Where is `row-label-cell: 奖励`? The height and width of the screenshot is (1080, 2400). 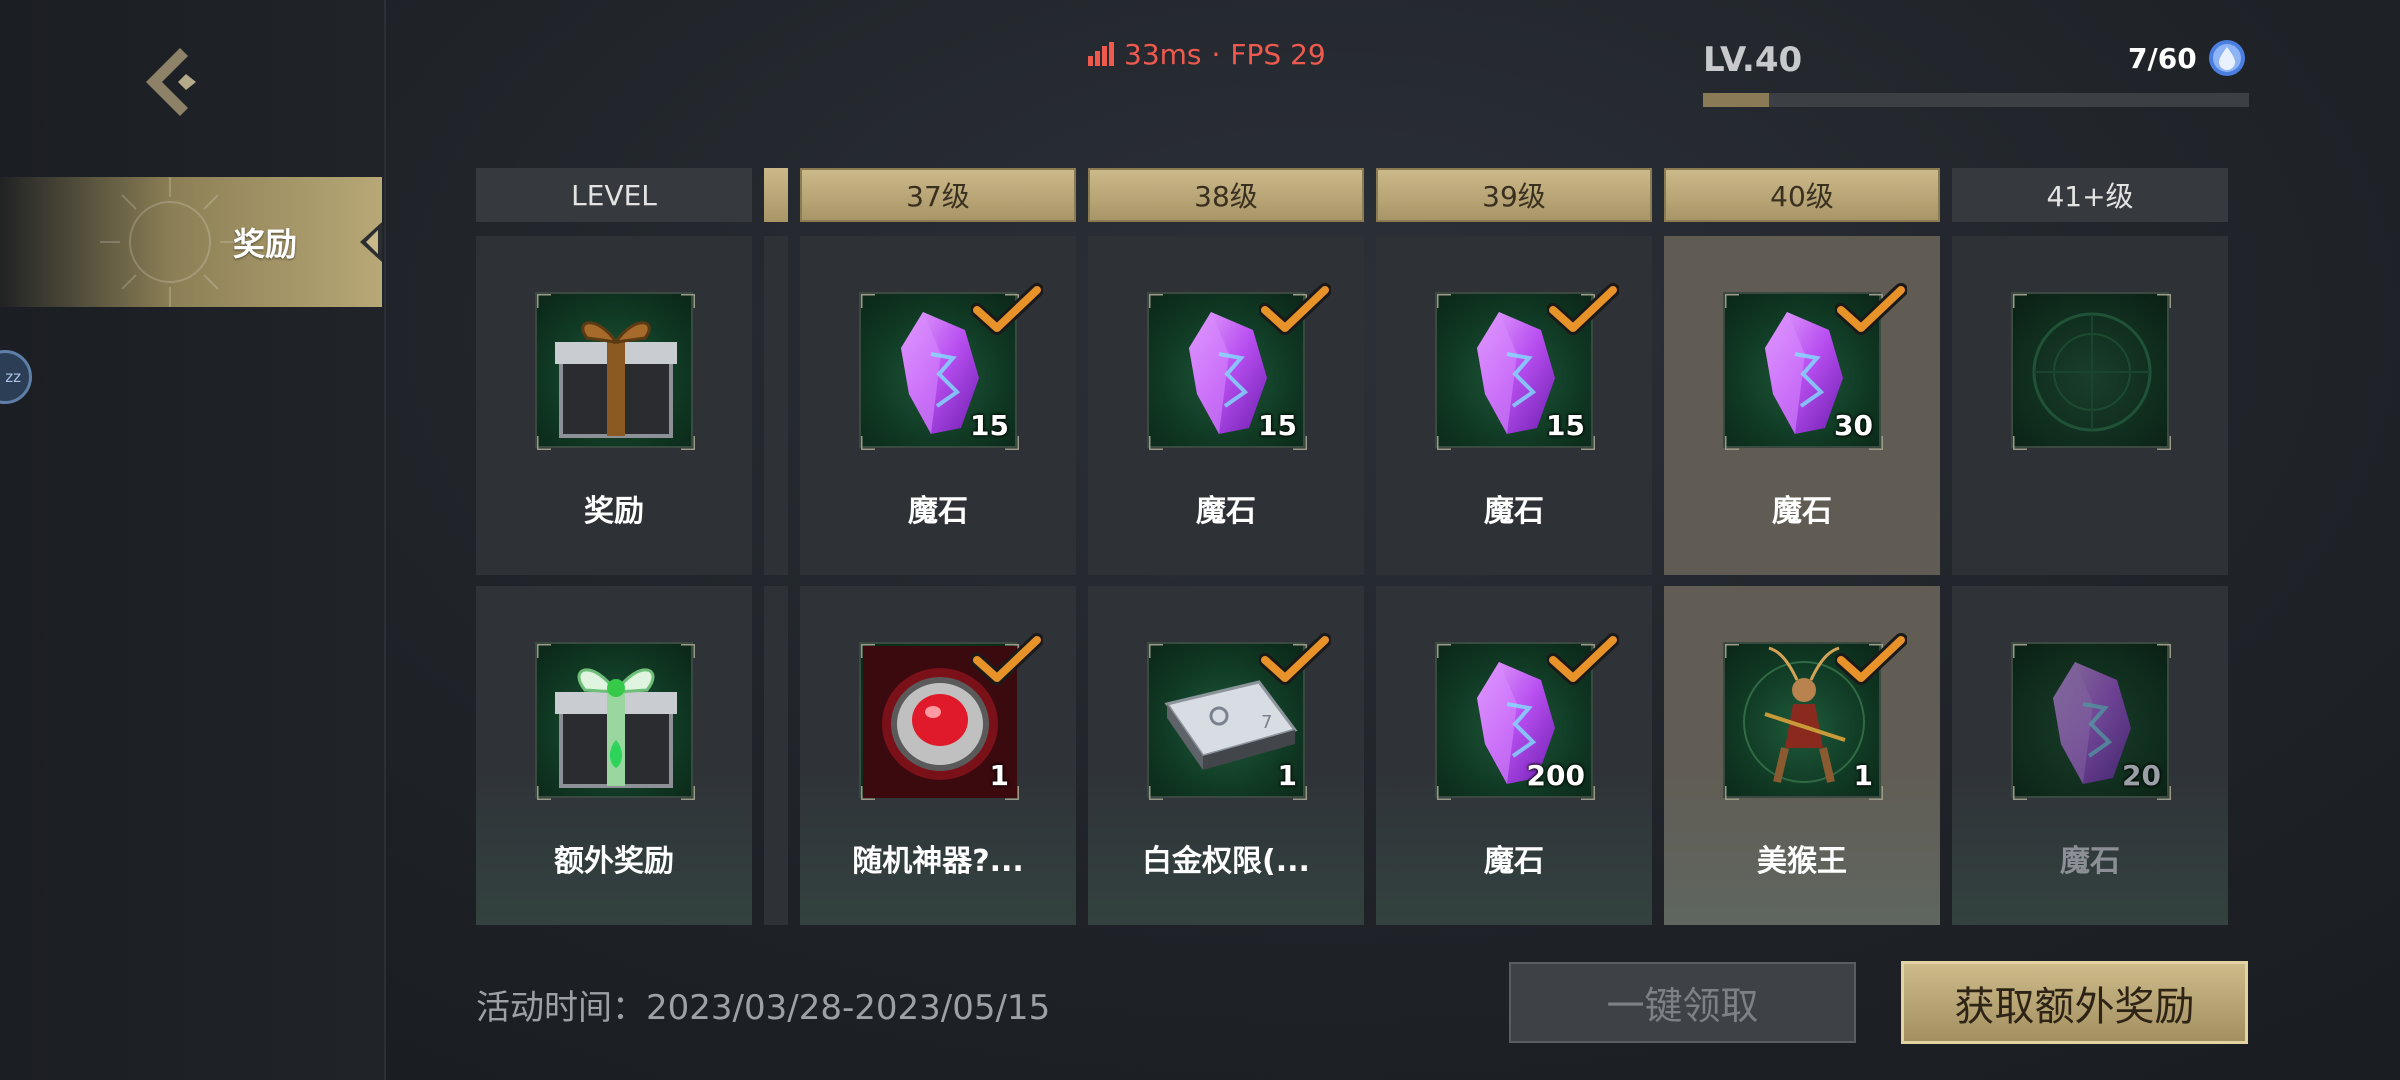 row-label-cell: 奖励 is located at coordinates (614, 405).